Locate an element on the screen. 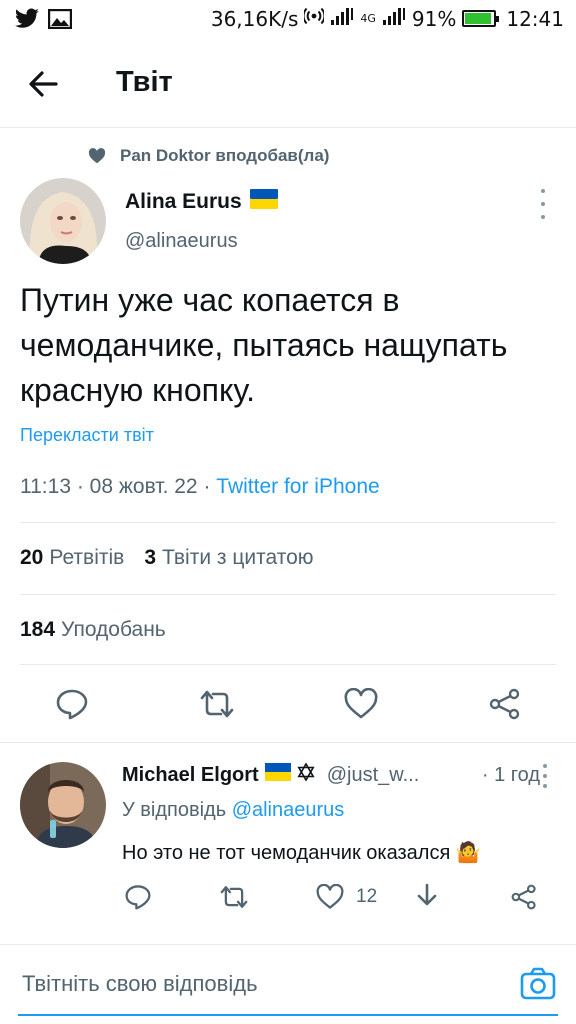 Image resolution: width=576 pixels, height=1024 pixels. download-button is located at coordinates (427, 898).